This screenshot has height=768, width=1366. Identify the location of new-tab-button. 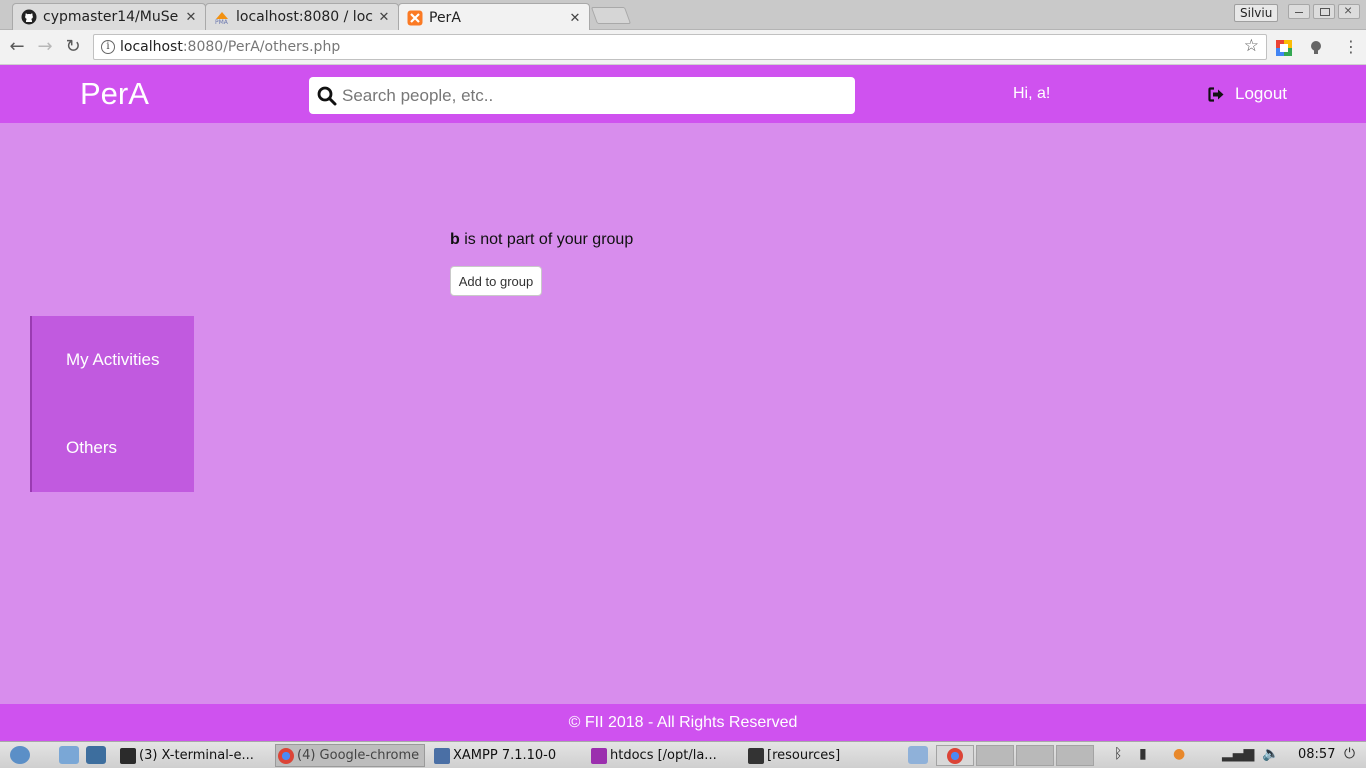
(611, 15).